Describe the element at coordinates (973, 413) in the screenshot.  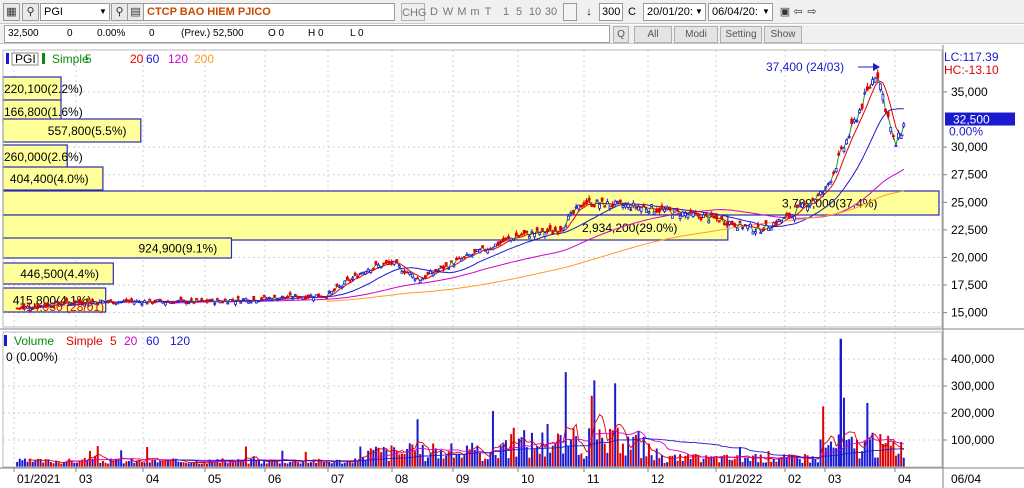
I see `volume-tick-label: 200,000` at that location.